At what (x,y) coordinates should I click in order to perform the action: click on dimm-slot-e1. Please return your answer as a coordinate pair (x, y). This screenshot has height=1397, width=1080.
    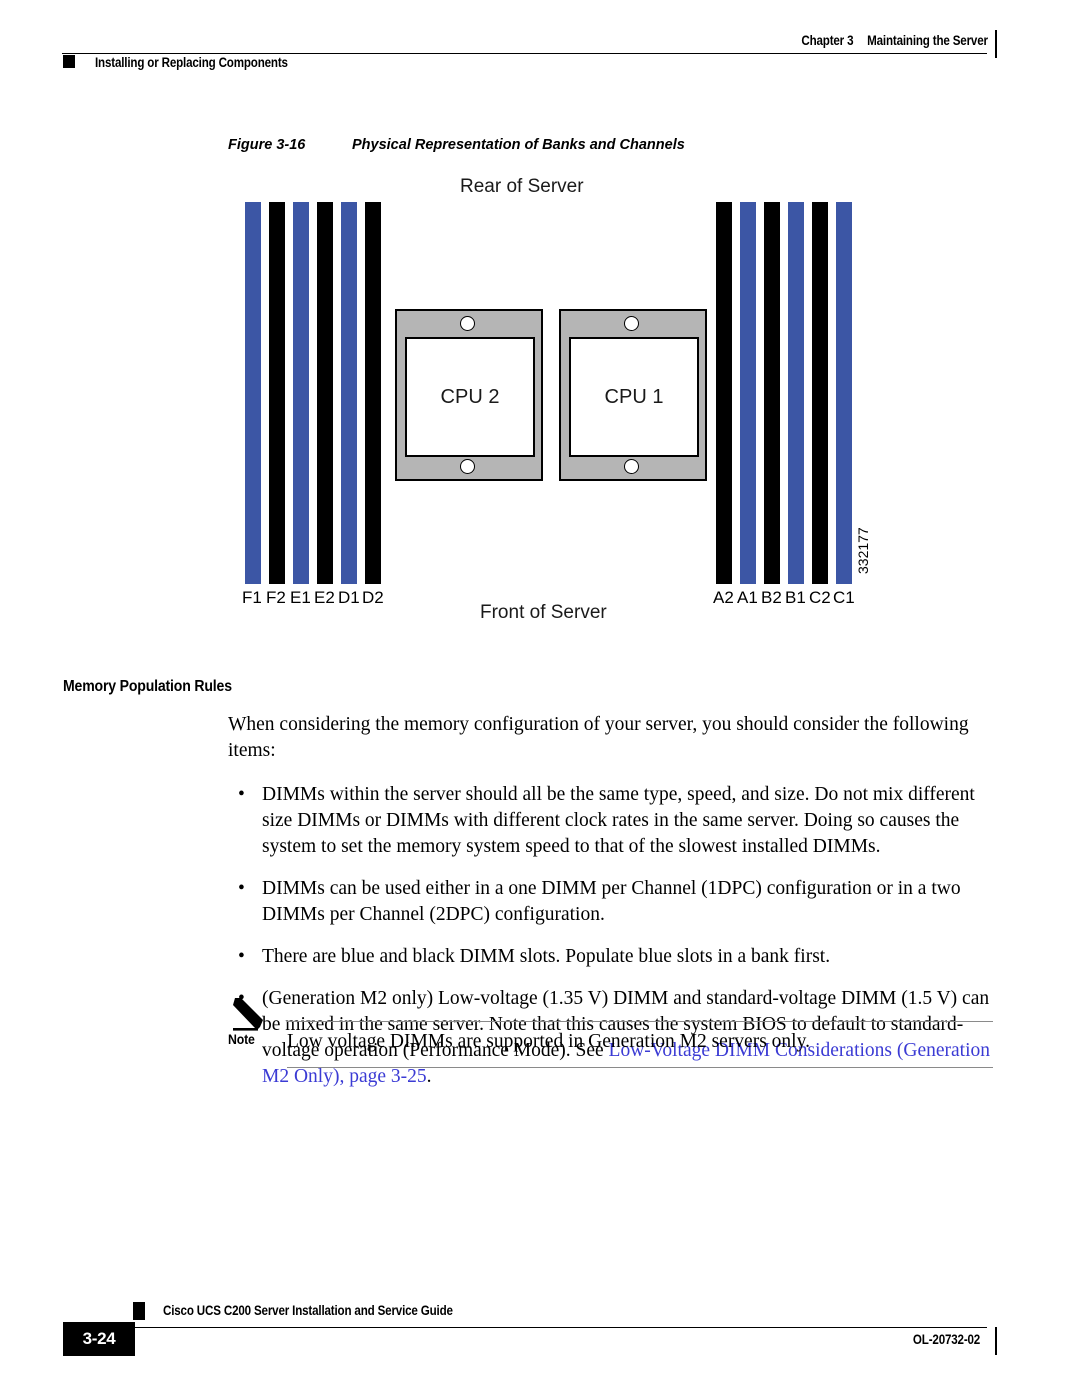
    Looking at the image, I should click on (301, 393).